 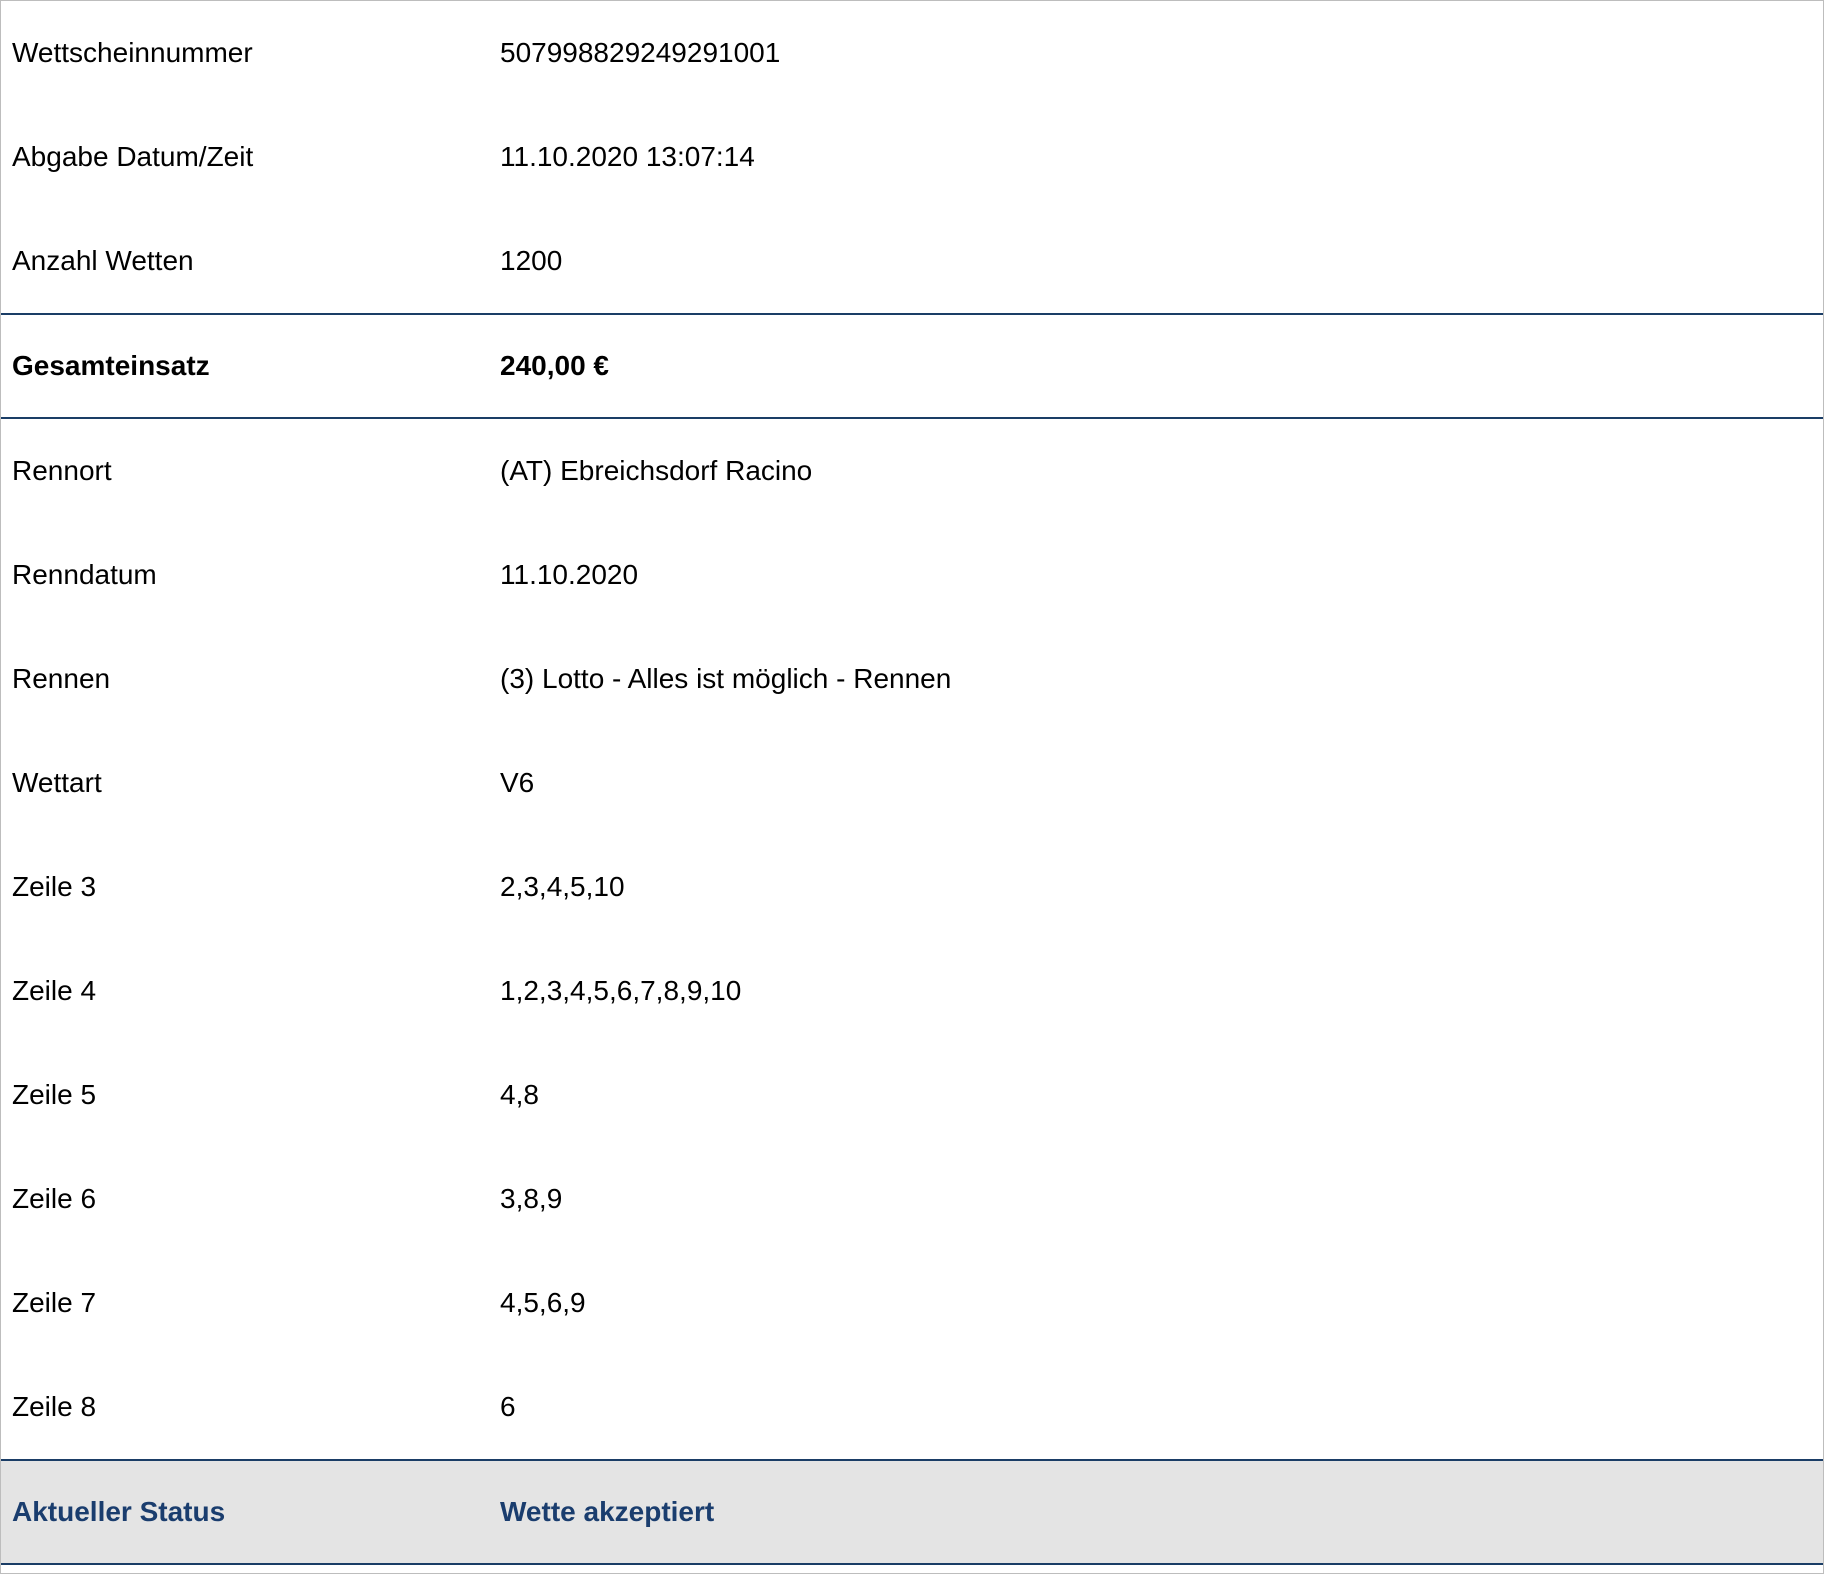 What do you see at coordinates (726, 678) in the screenshot?
I see `race-name-value: (3) Lotto - Alles ist möglich - Rennen` at bounding box center [726, 678].